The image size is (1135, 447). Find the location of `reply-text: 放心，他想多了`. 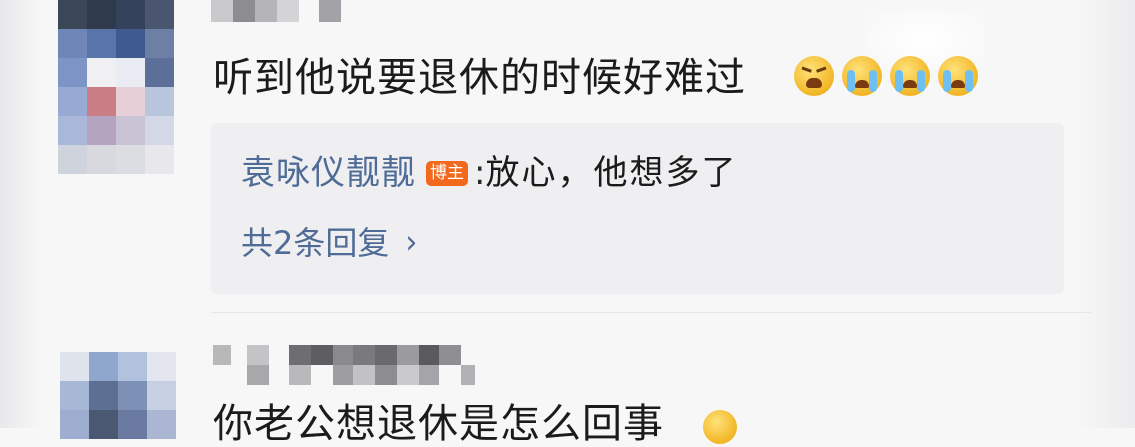

reply-text: 放心，他想多了 is located at coordinates (611, 173).